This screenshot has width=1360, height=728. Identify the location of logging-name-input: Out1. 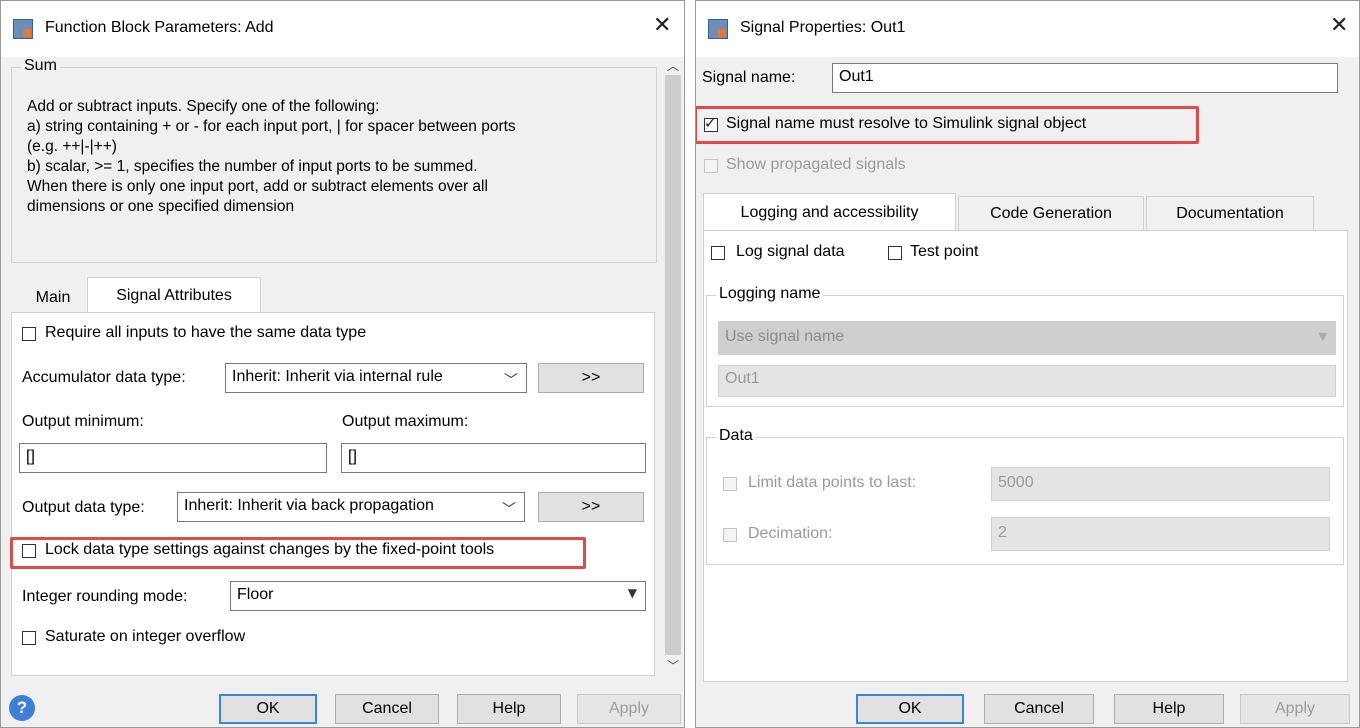
(1027, 381).